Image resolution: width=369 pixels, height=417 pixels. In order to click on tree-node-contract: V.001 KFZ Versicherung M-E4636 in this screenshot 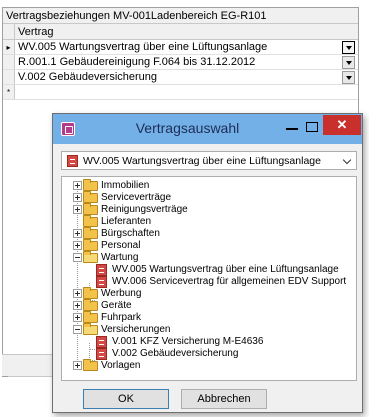, I will do `click(207, 342)`.